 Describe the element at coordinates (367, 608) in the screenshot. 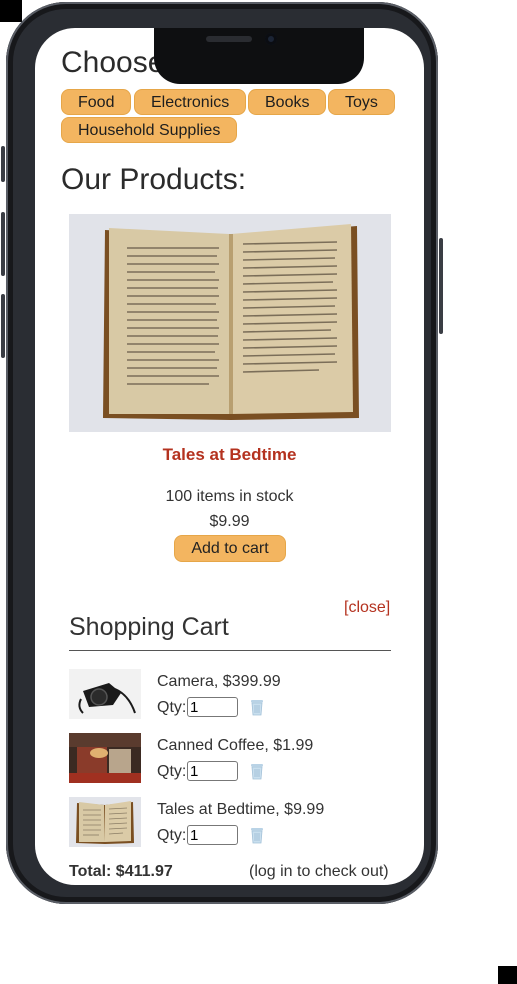

I see `cart-close-link: [close]` at that location.